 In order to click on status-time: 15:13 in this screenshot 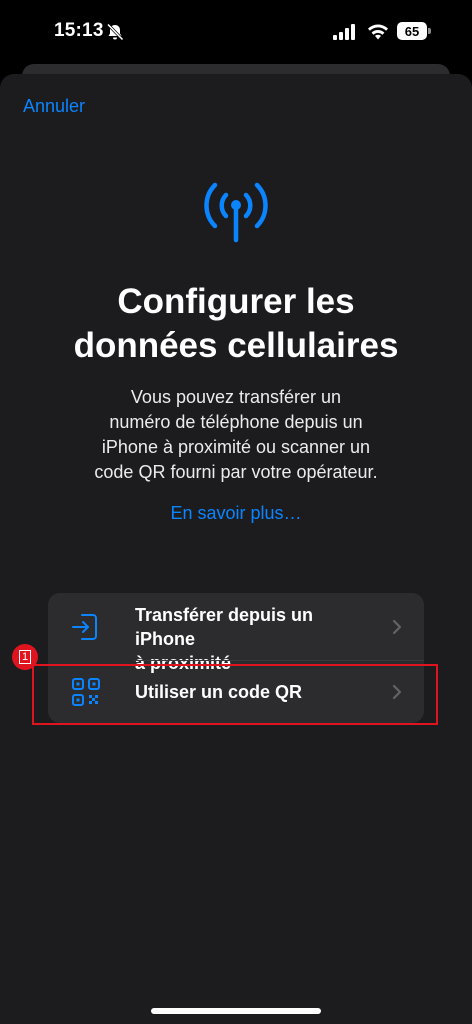, I will do `click(79, 30)`.